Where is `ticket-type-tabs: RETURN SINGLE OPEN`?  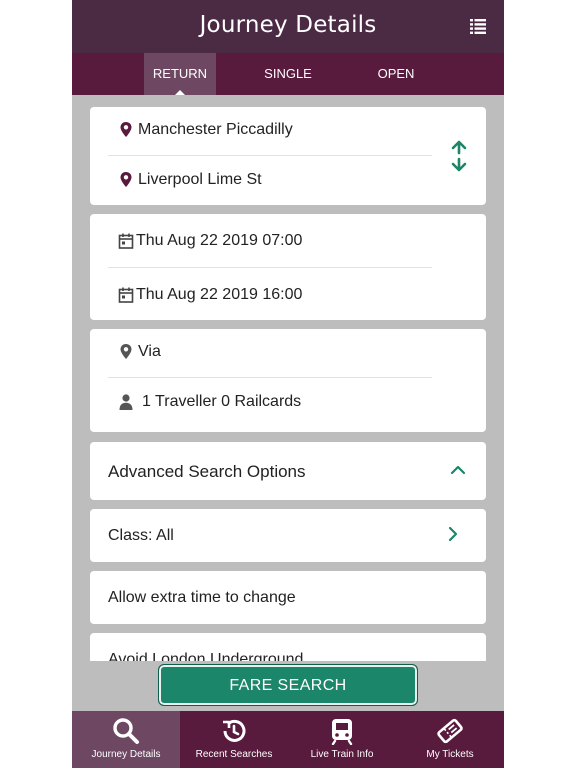
ticket-type-tabs: RETURN SINGLE OPEN is located at coordinates (288, 74).